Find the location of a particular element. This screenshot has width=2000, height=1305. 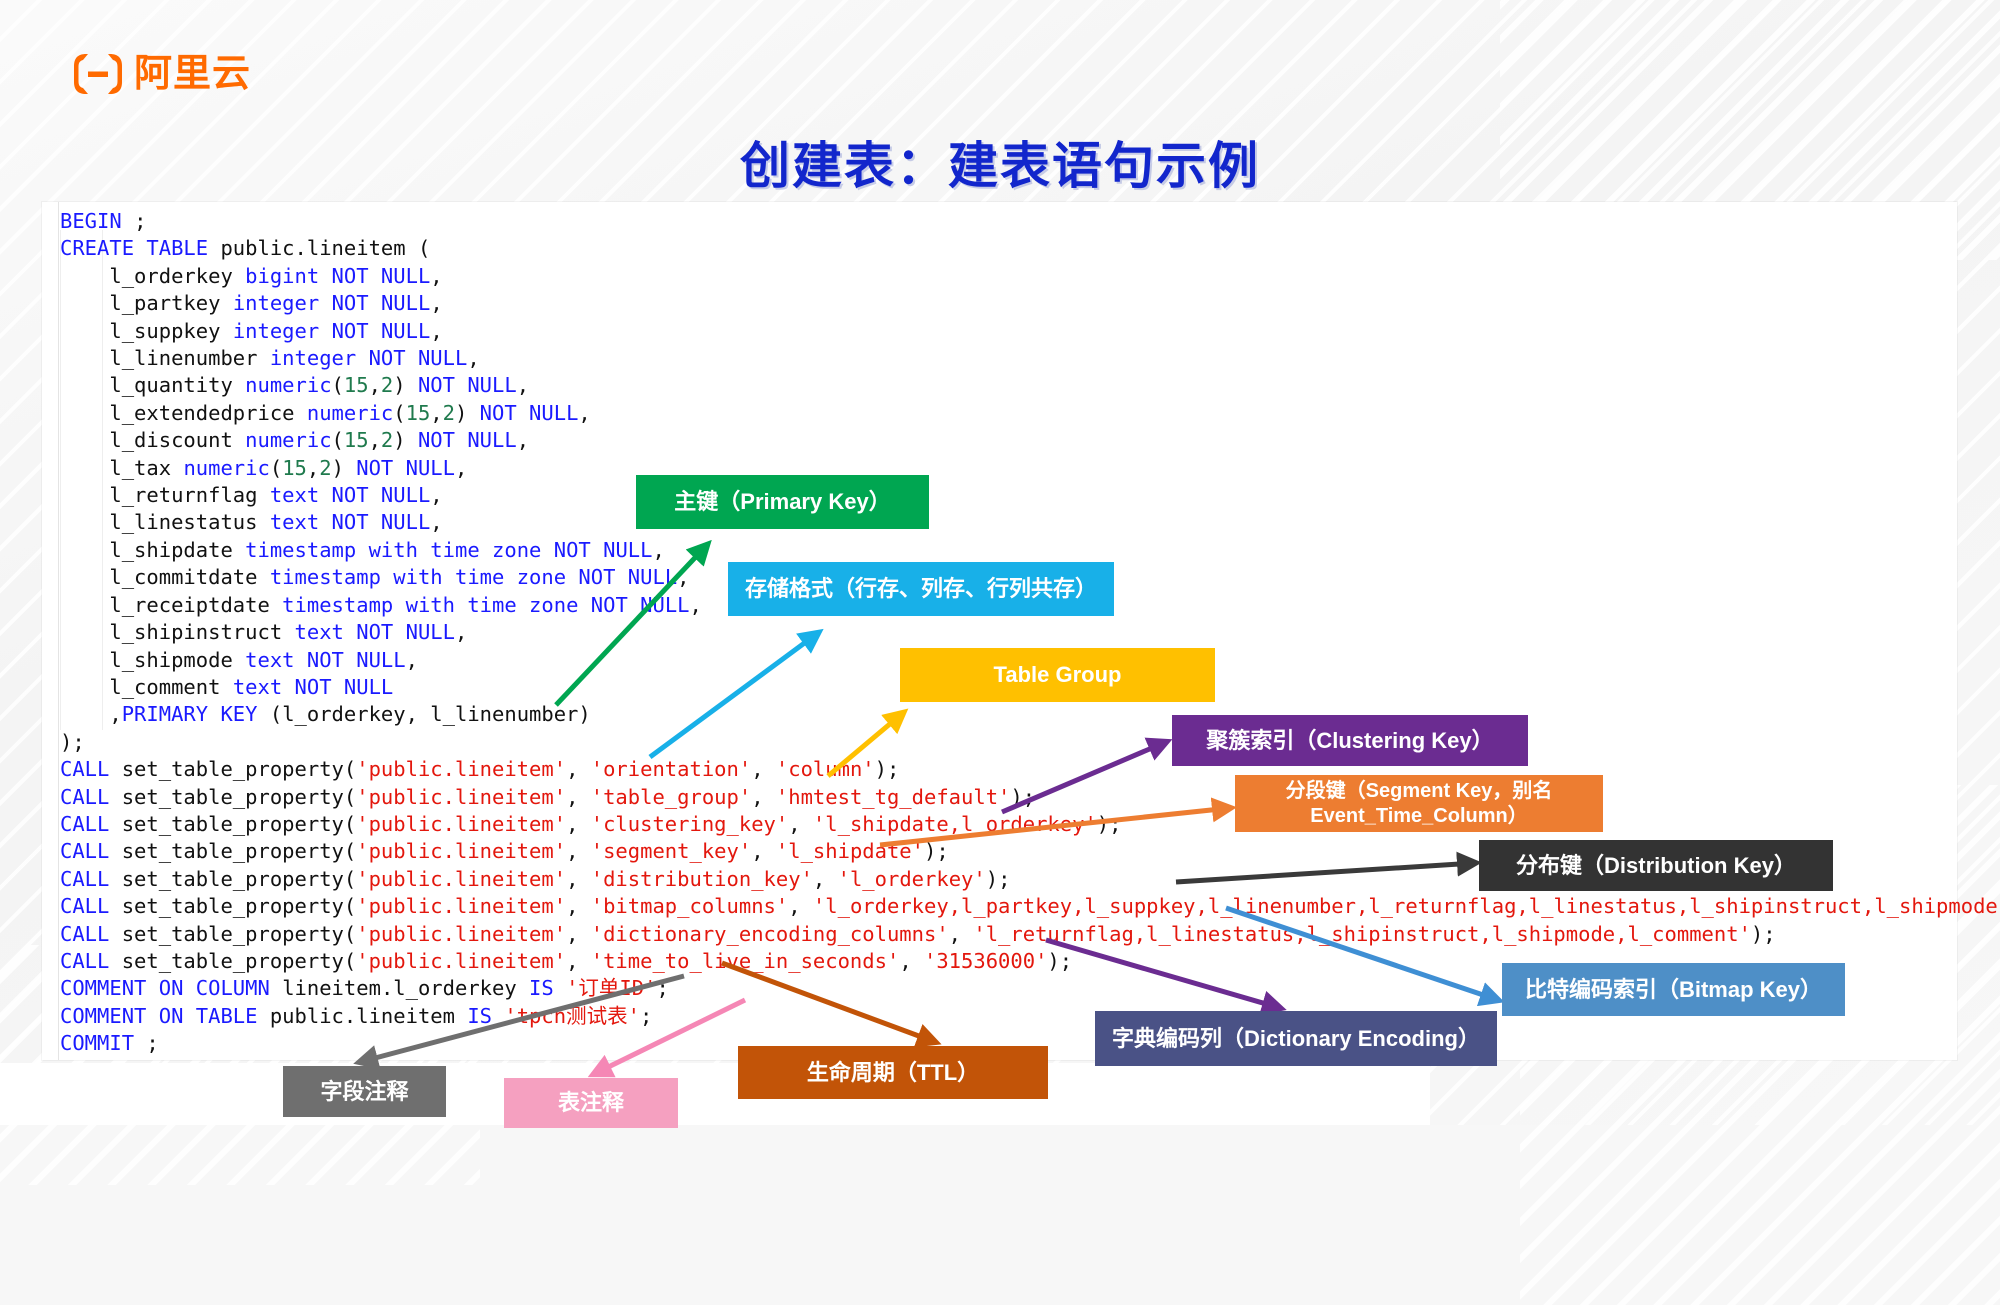

callout-table-group: Table Group is located at coordinates (1057, 675).